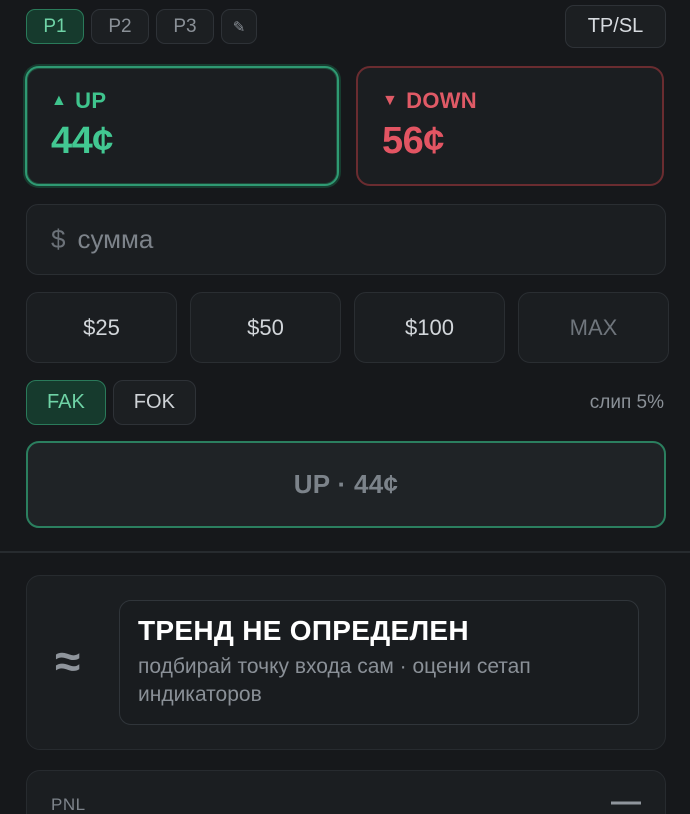 This screenshot has height=814, width=690. I want to click on order-type-toggle: FAK FOK, so click(111, 402).